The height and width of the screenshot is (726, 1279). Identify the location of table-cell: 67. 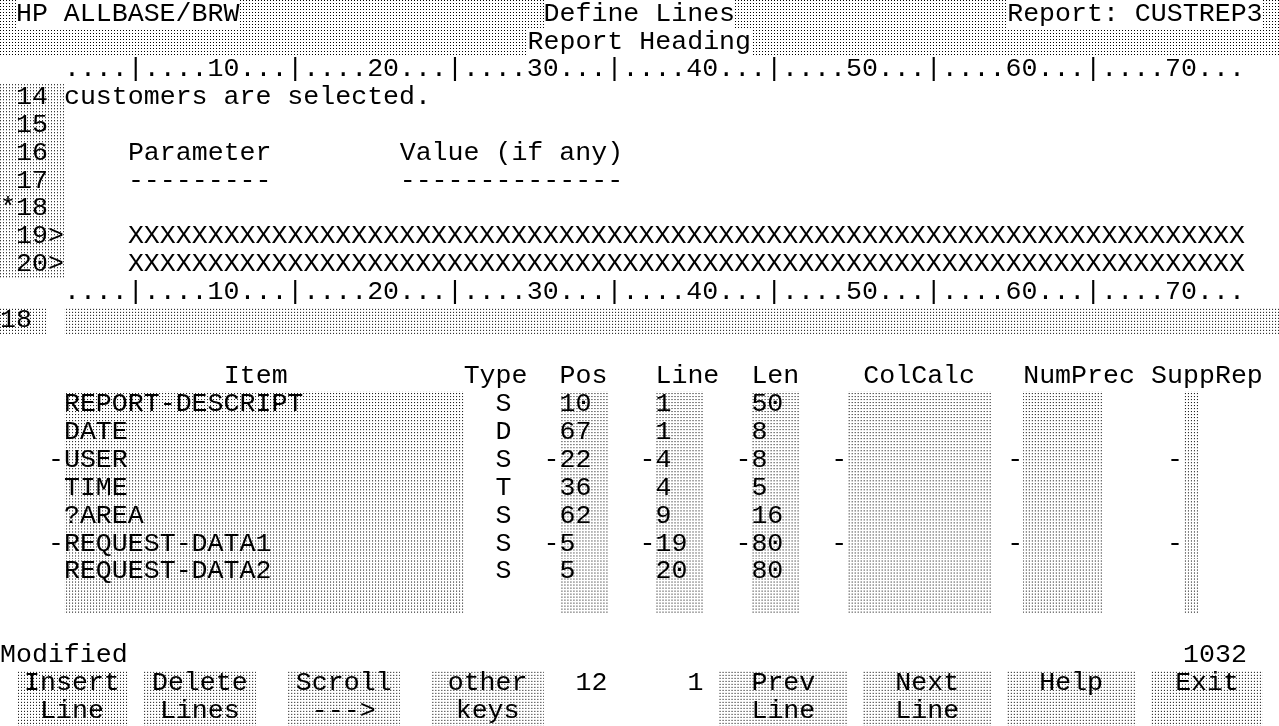
(583, 432).